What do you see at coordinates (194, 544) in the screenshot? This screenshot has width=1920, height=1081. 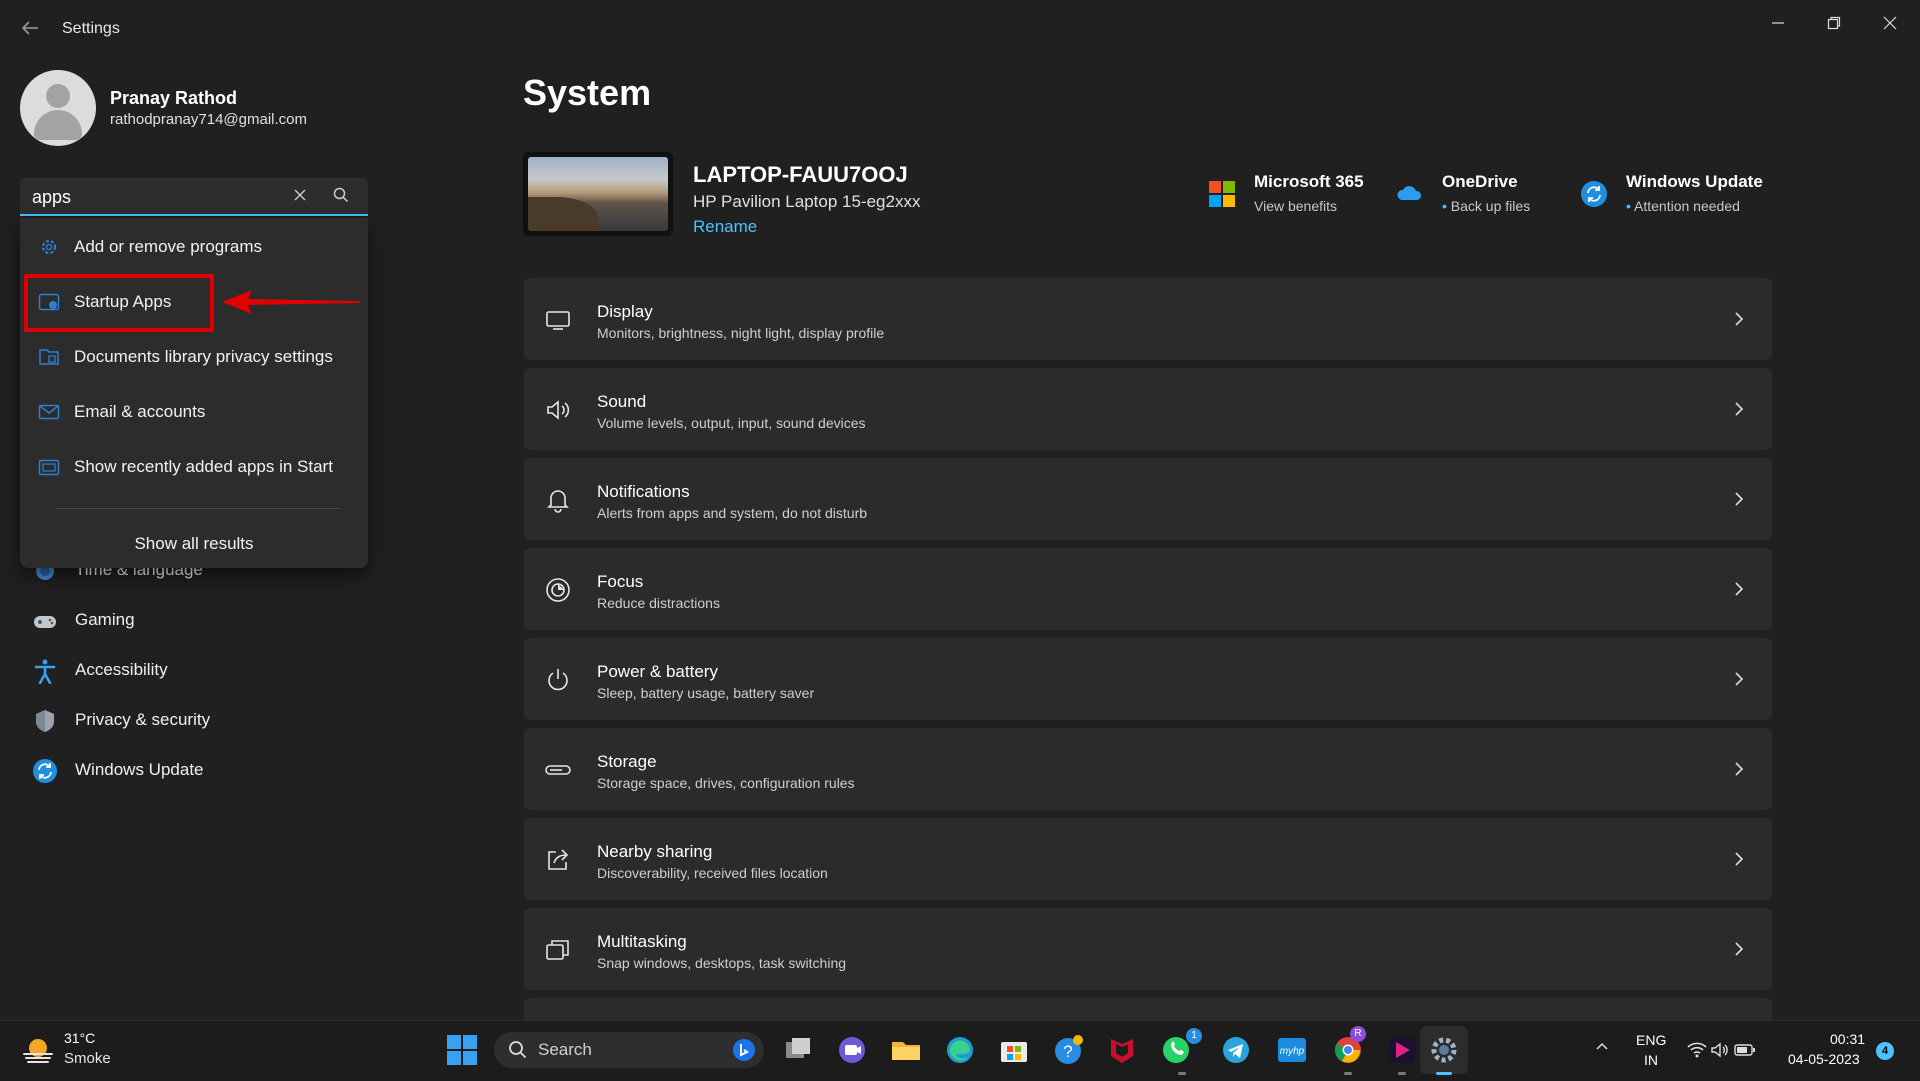 I see `show-all-results-button: Show all results` at bounding box center [194, 544].